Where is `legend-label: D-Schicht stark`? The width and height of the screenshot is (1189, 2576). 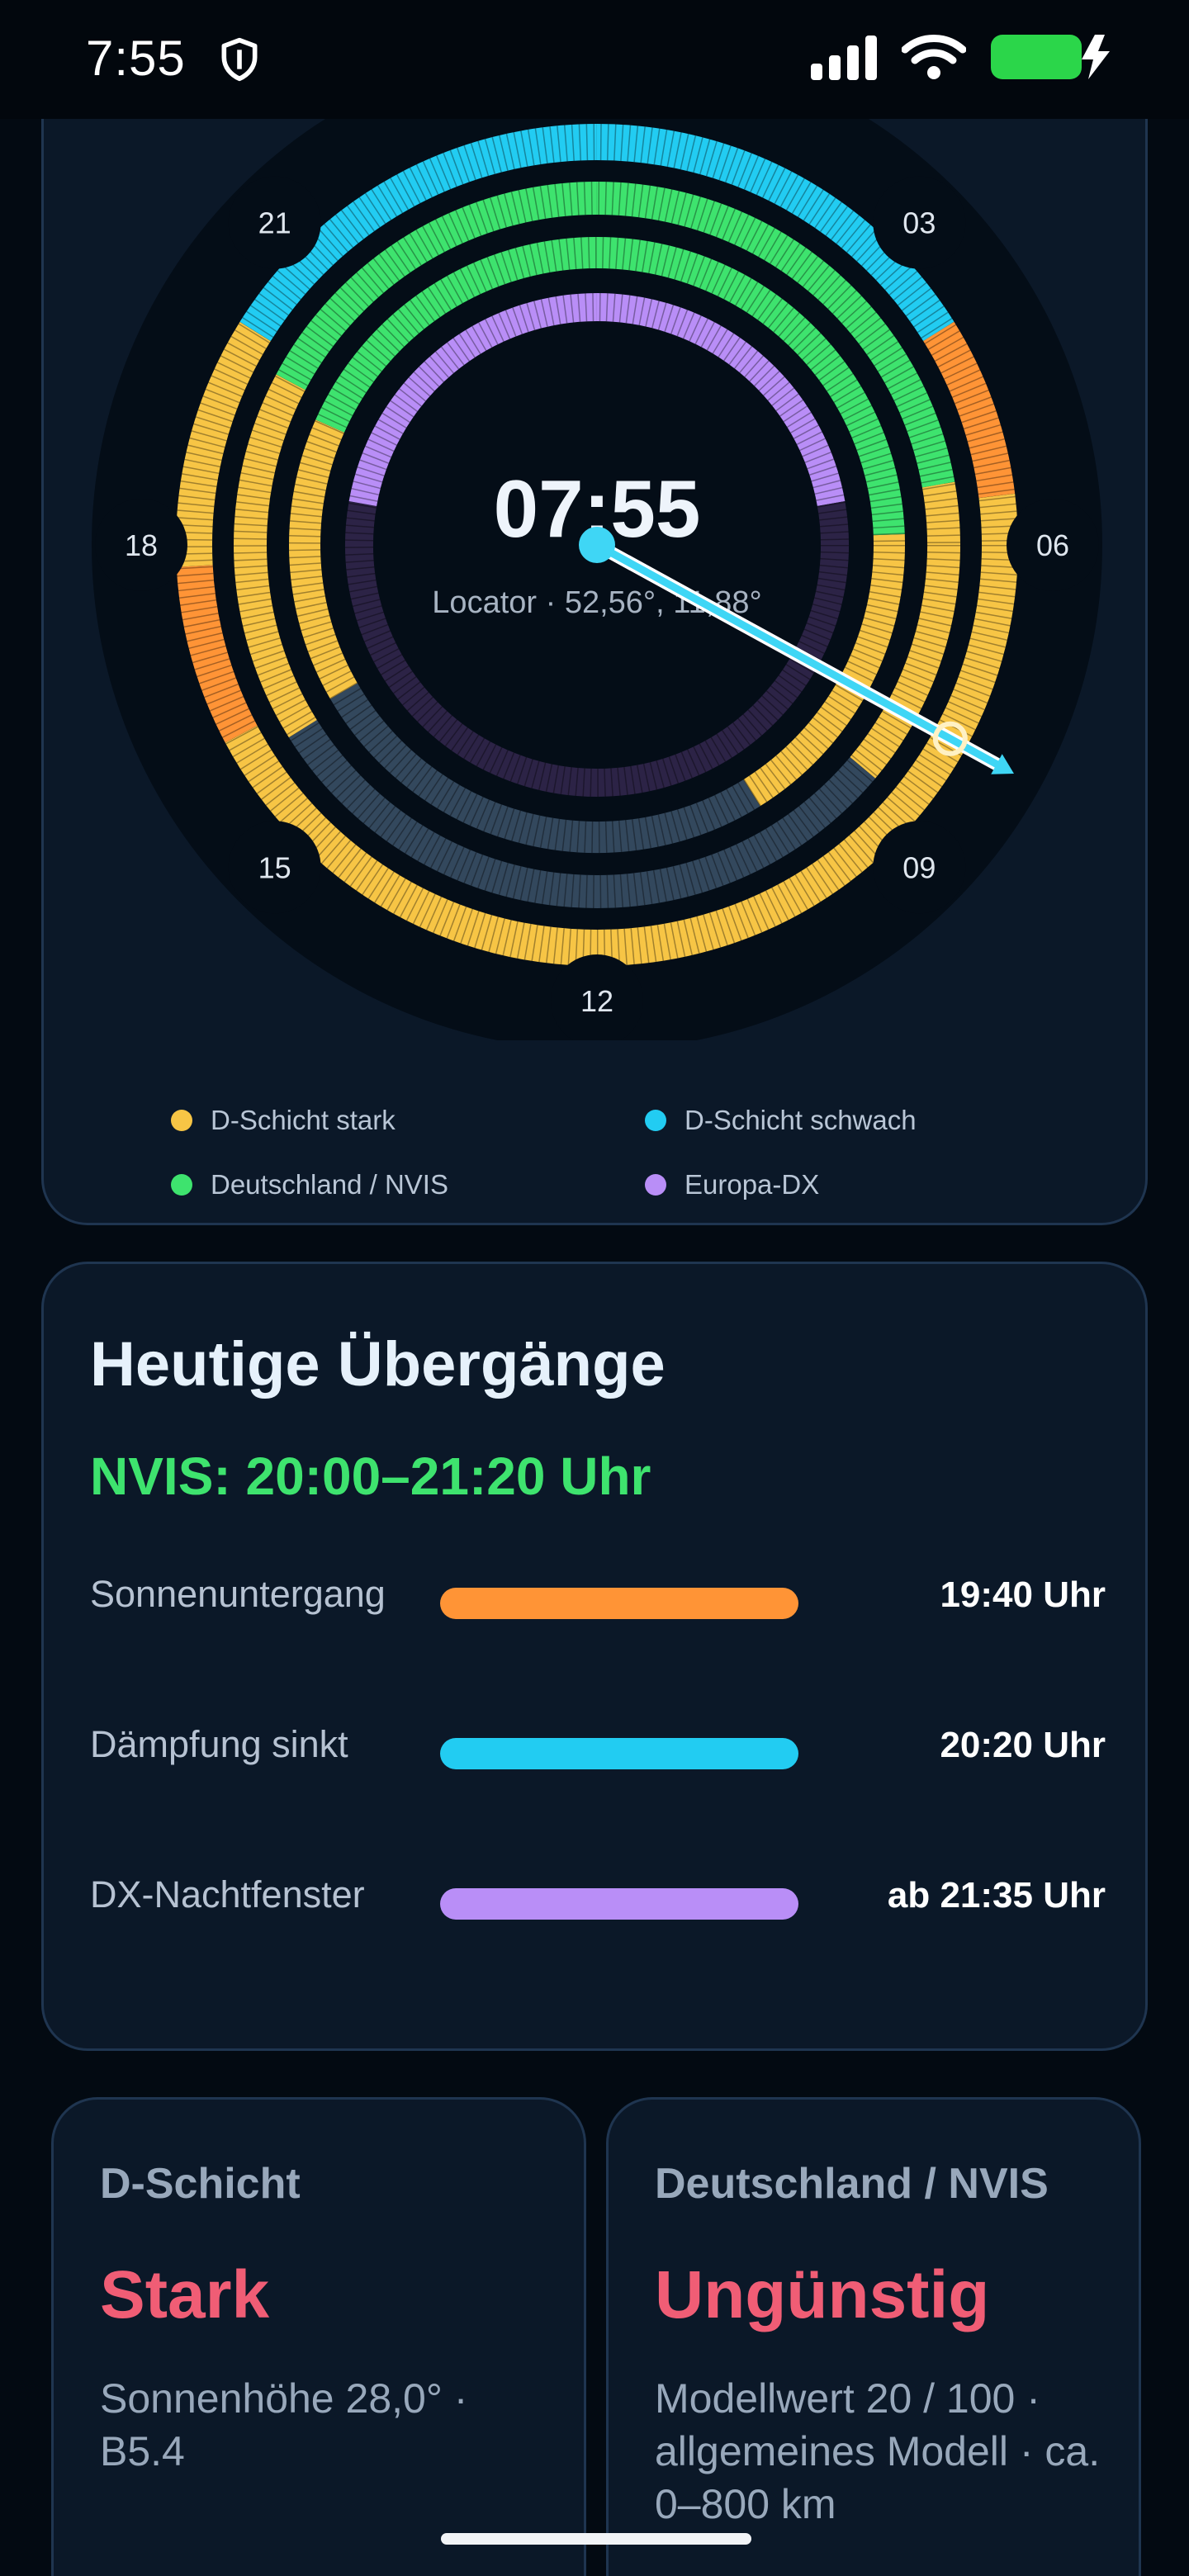
legend-label: D-Schicht stark is located at coordinates (303, 1120).